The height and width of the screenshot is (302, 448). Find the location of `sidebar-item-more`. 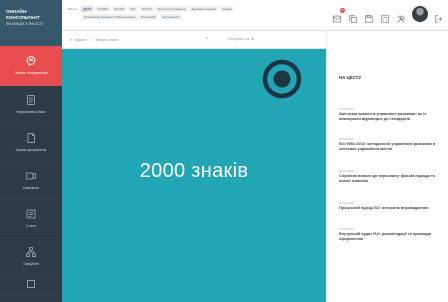

sidebar-item-more is located at coordinates (31, 286).